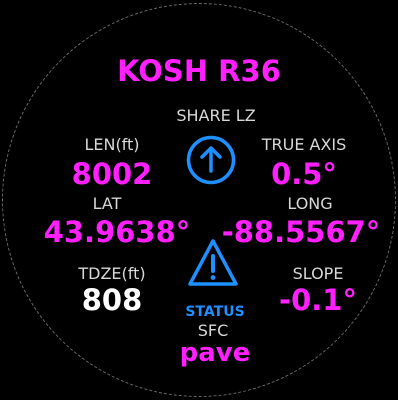  Describe the element at coordinates (112, 174) in the screenshot. I see `length-value: 8002` at that location.